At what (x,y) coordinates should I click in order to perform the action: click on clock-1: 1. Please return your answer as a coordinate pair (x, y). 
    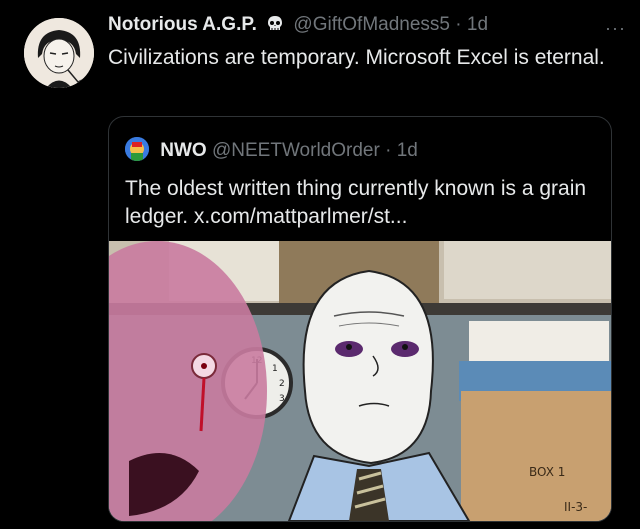
    Looking at the image, I should click on (275, 369).